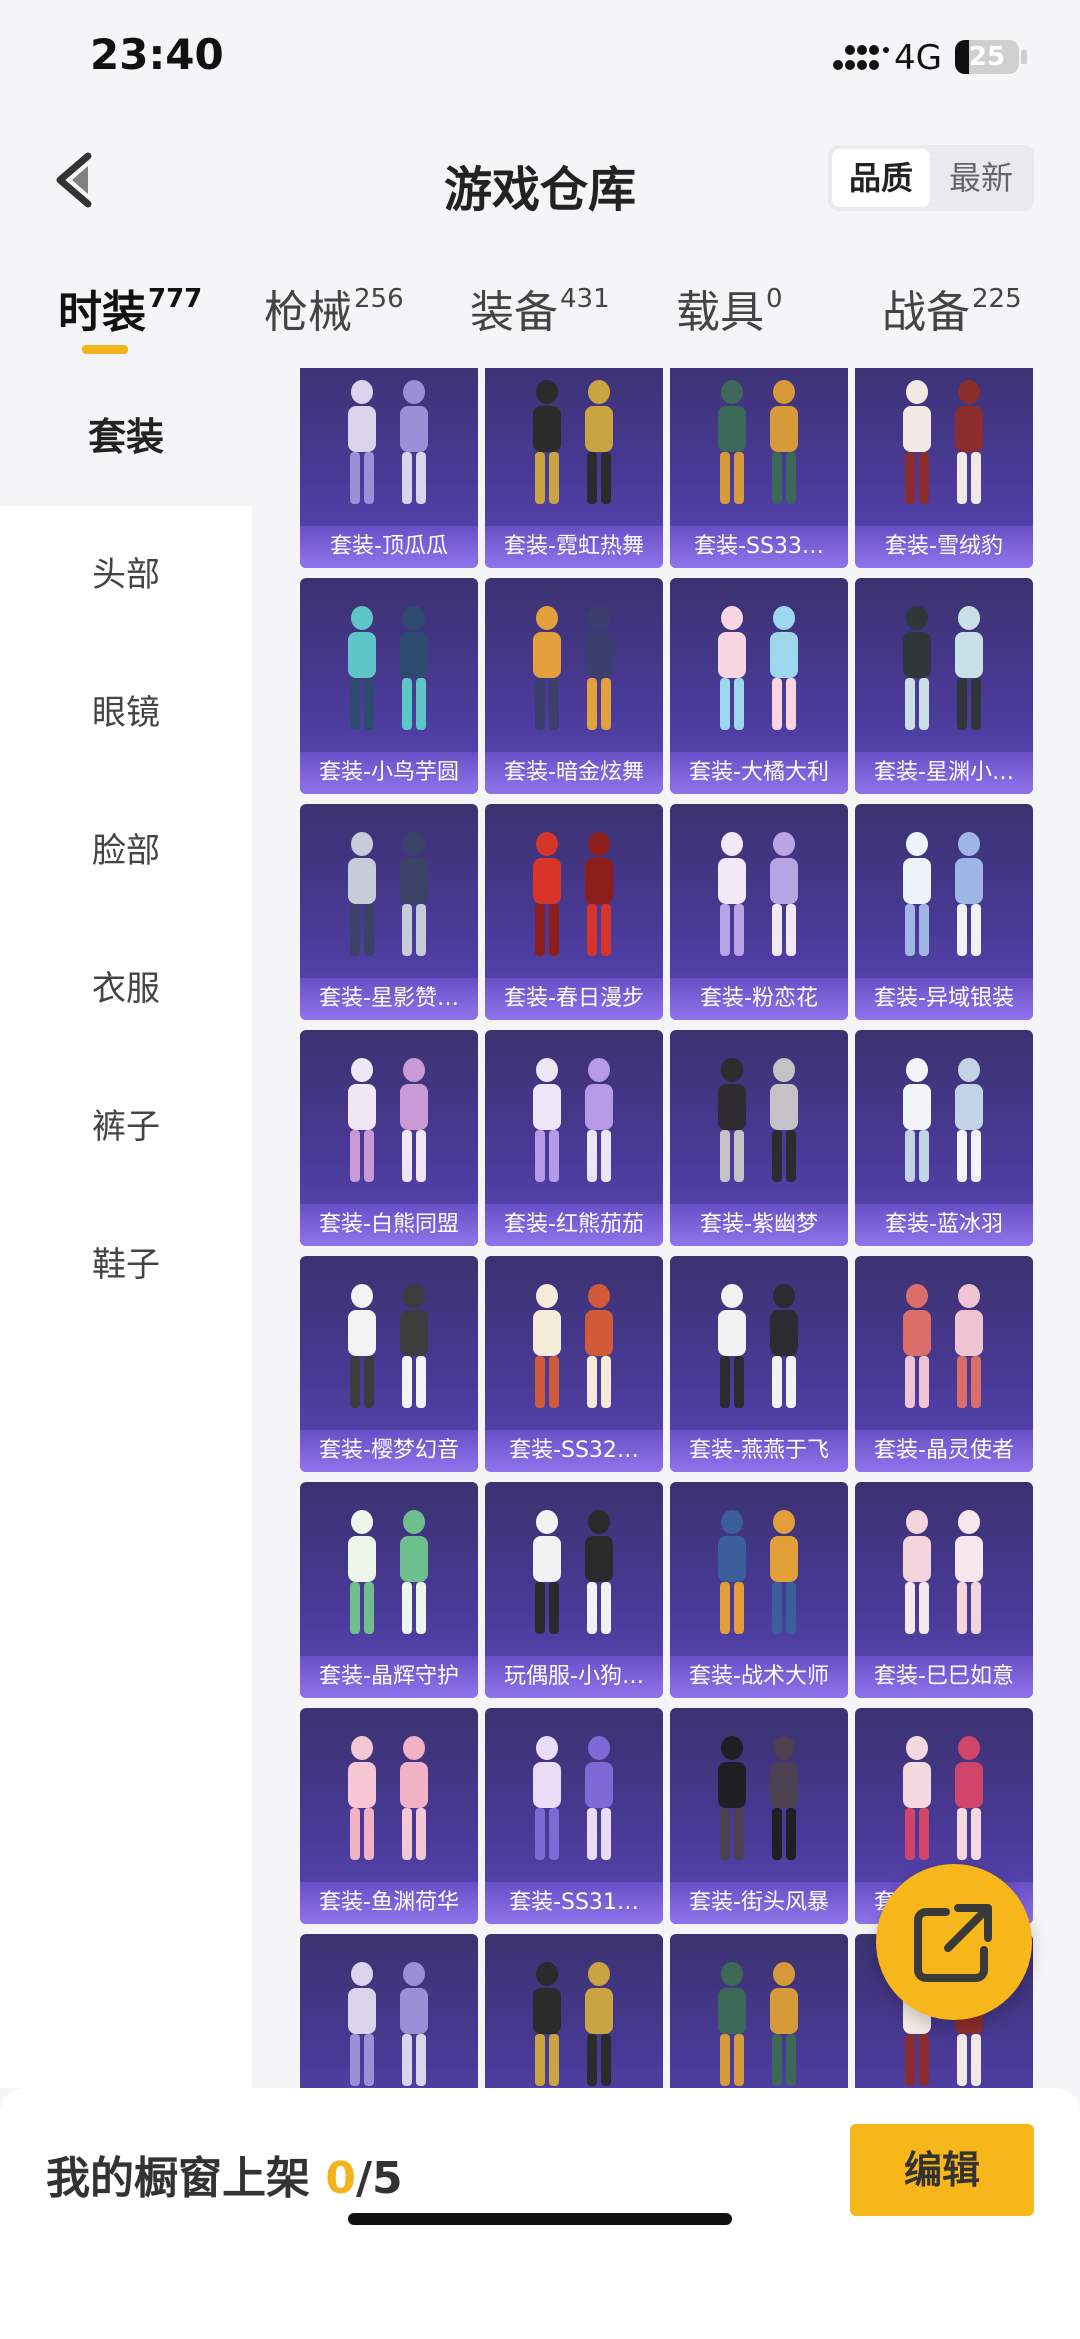 The image size is (1080, 2339). I want to click on status-time: 23:40, so click(157, 54).